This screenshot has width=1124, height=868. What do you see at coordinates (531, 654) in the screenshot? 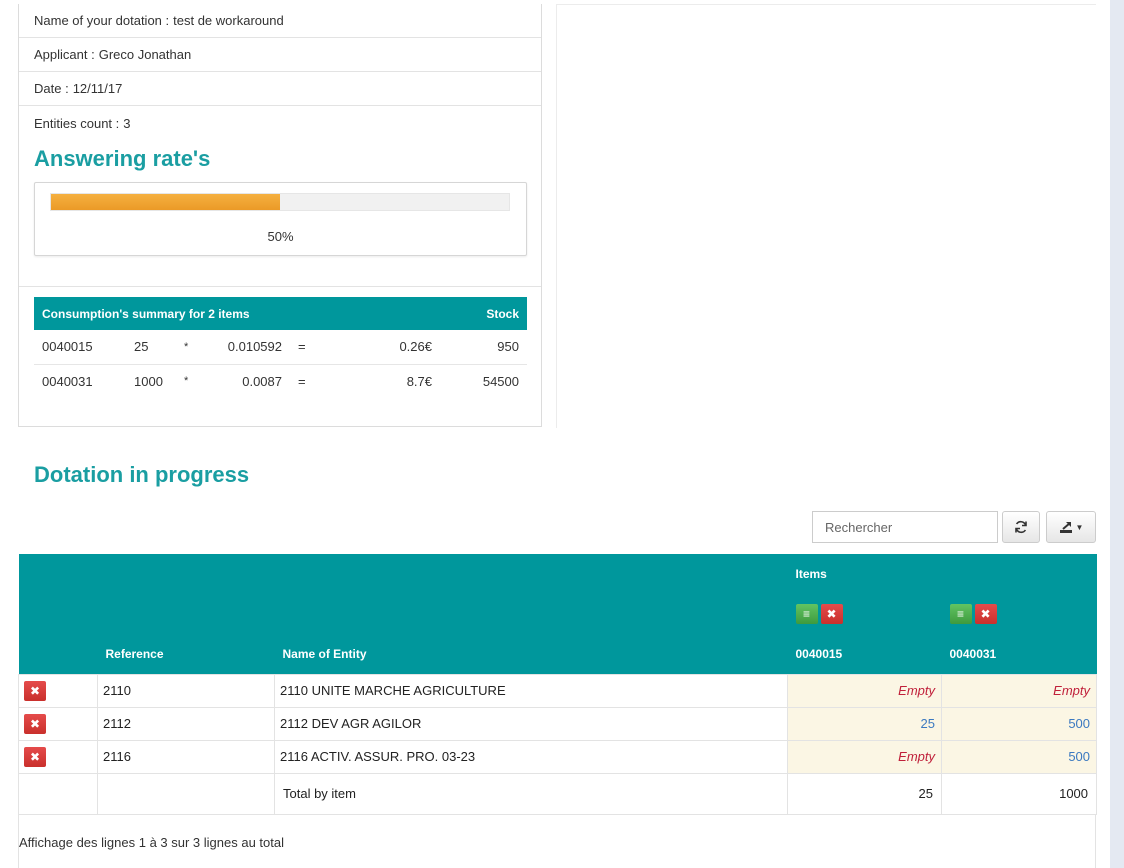
I see `header-entity: Name of Entity` at bounding box center [531, 654].